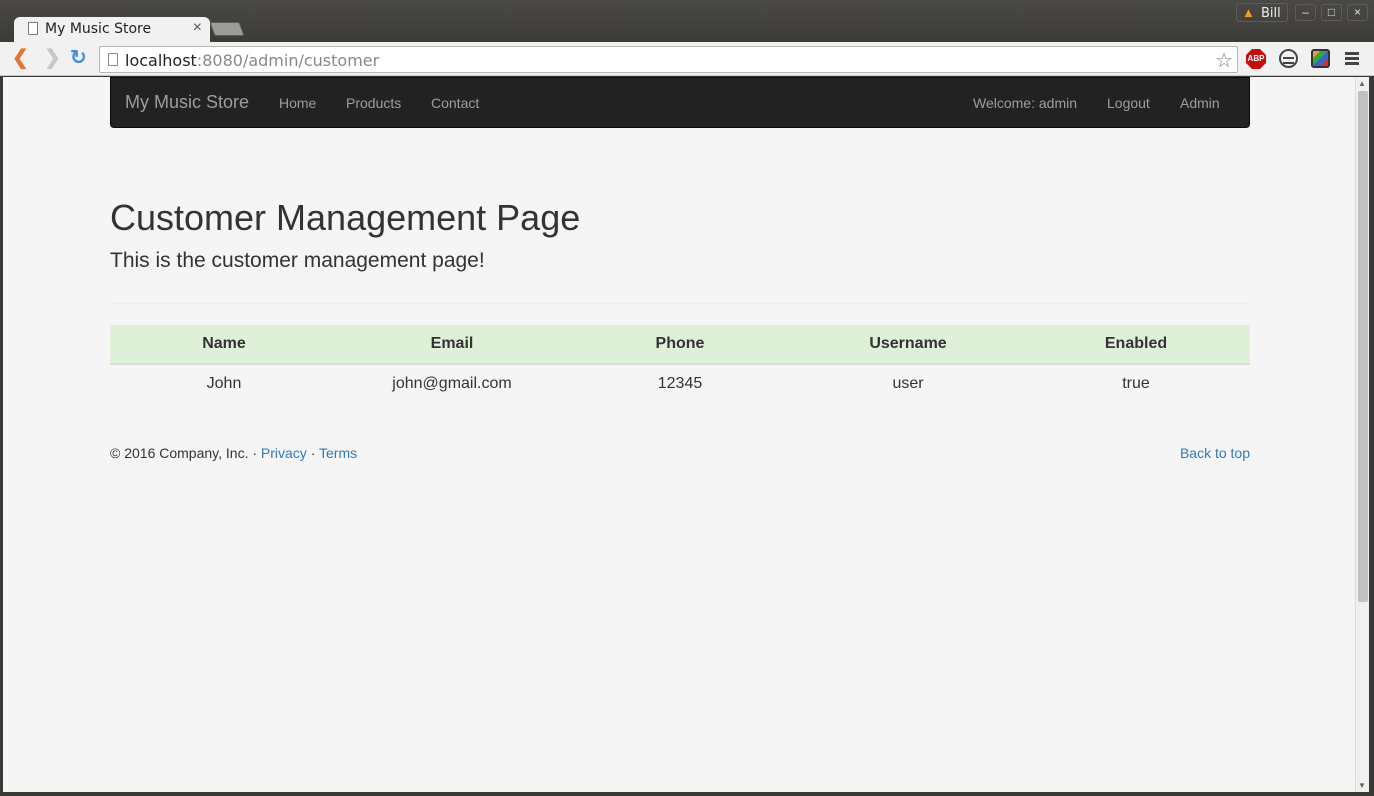 The image size is (1374, 796). Describe the element at coordinates (908, 345) in the screenshot. I see `column-header-username: Username` at that location.